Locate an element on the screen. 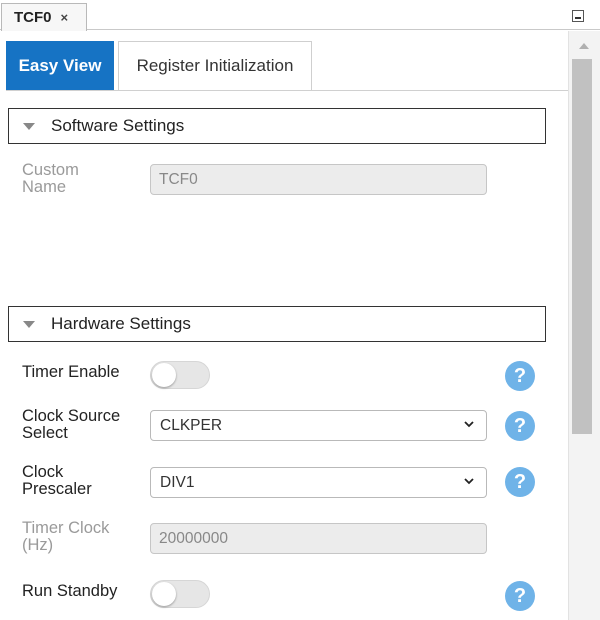 The width and height of the screenshot is (600, 620). document-tabstrip: TCF0 × is located at coordinates (300, 15).